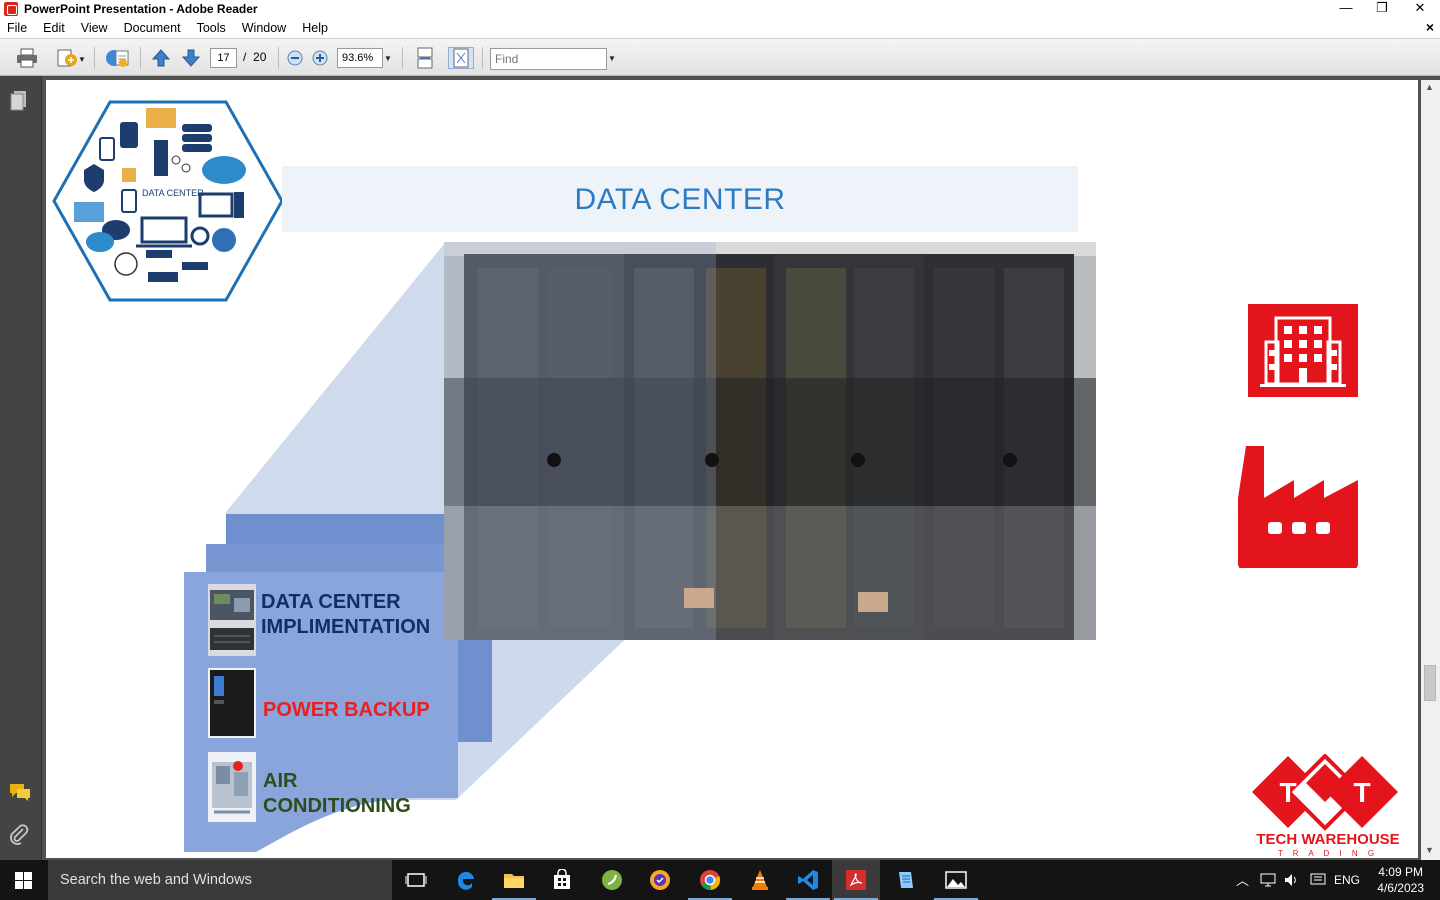  I want to click on service-data-center-line2: IMPLIMENTATION, so click(346, 627).